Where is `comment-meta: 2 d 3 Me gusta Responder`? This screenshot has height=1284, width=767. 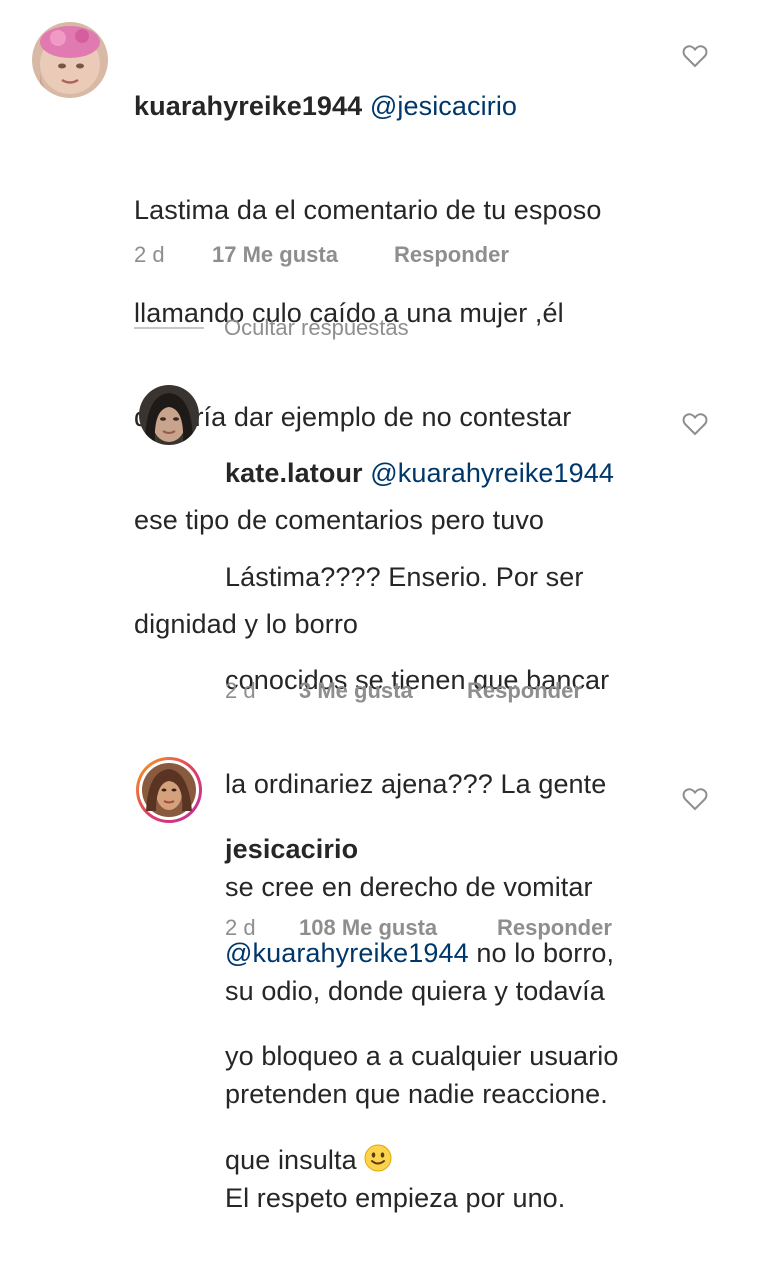
comment-meta: 2 d 3 Me gusta Responder is located at coordinates (403, 691).